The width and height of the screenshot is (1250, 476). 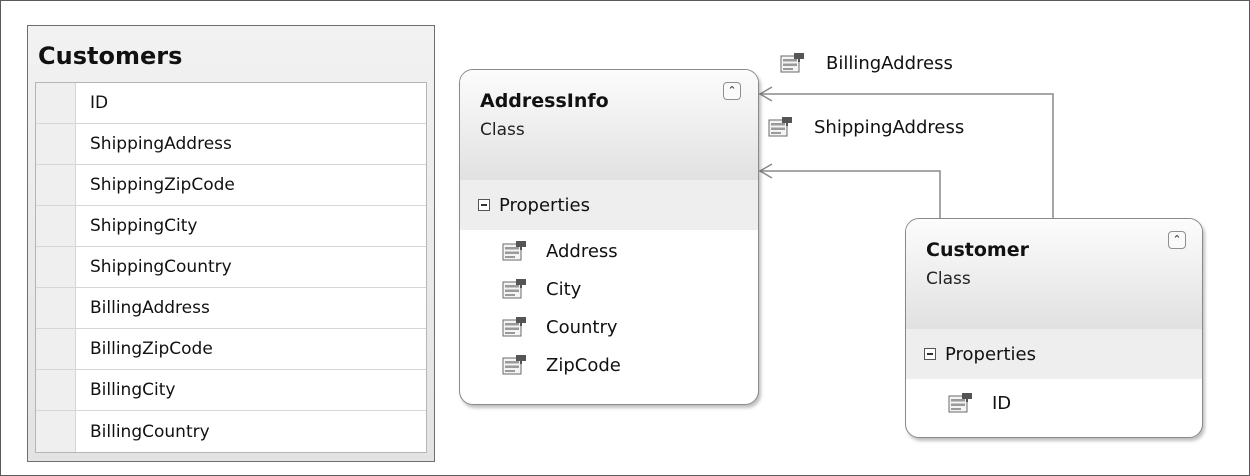 I want to click on class-name: Customer, so click(x=977, y=250).